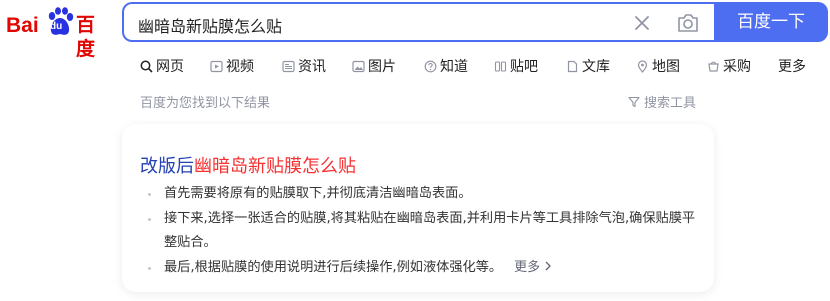 This screenshot has height=301, width=830. I want to click on search-bar: 幽暗岛新贴膜怎么贴 百度一下, so click(475, 22).